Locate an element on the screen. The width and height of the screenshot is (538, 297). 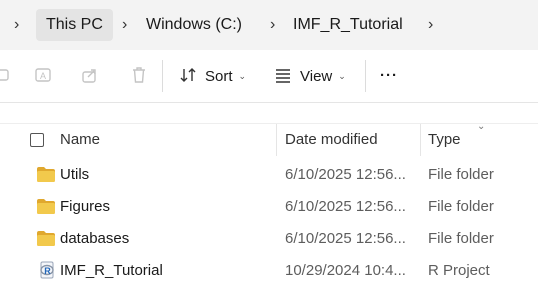
column-name-header: Name is located at coordinates (80, 140).